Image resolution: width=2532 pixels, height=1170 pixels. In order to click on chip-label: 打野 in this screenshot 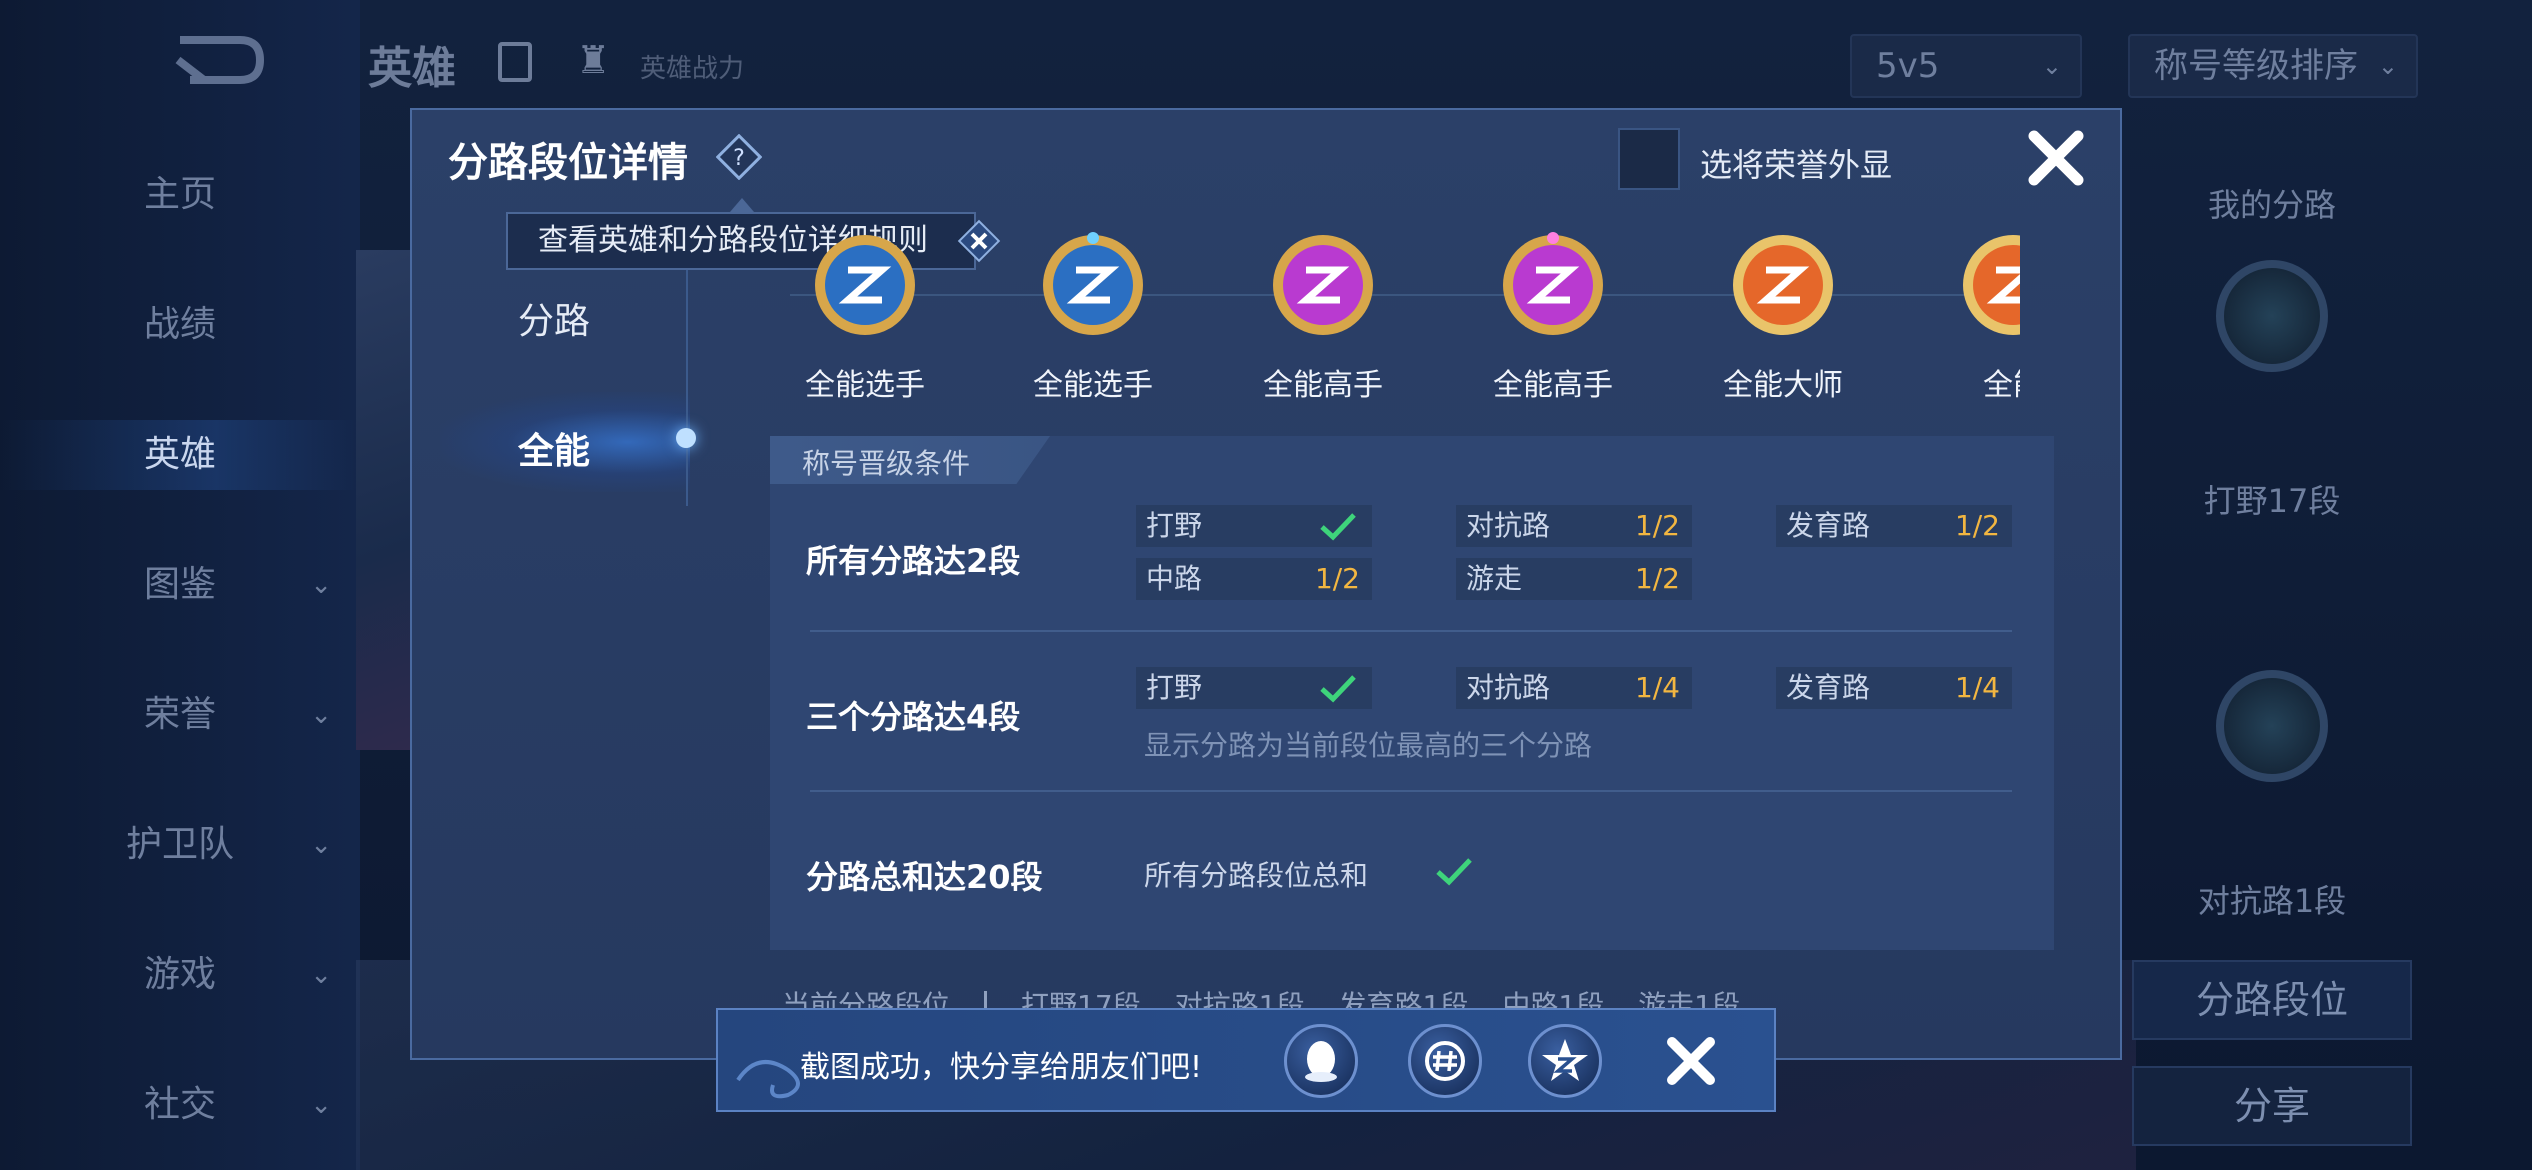, I will do `click(1174, 687)`.